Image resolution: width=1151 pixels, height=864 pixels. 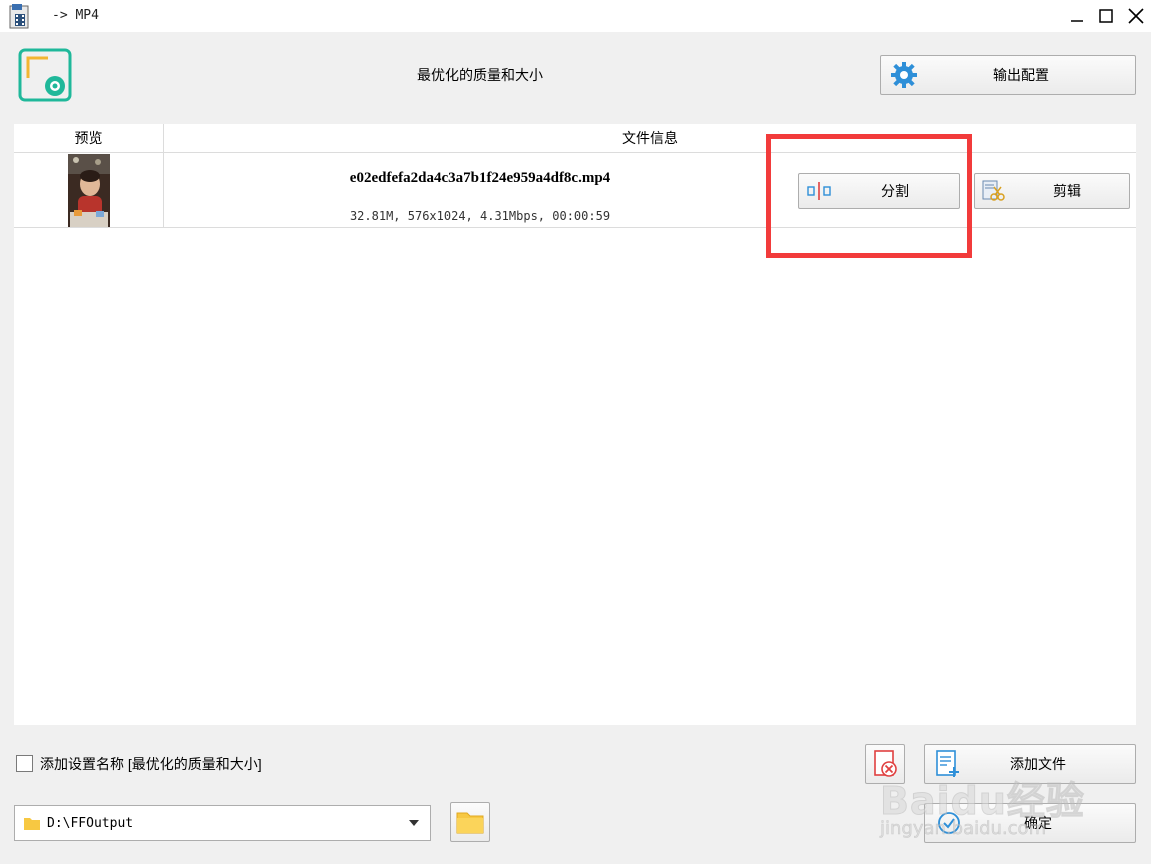 What do you see at coordinates (879, 191) in the screenshot?
I see `split-button: 分割` at bounding box center [879, 191].